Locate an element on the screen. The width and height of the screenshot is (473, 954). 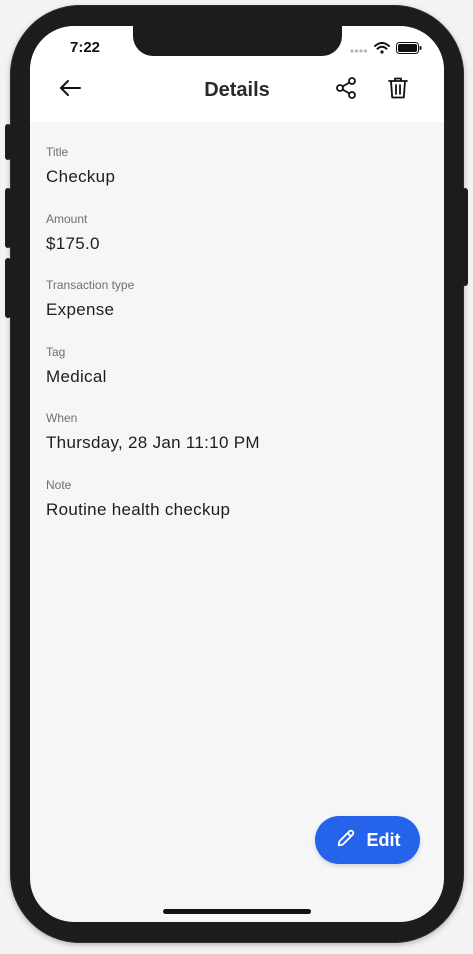
phone-volume-down-button is located at coordinates (8, 288).